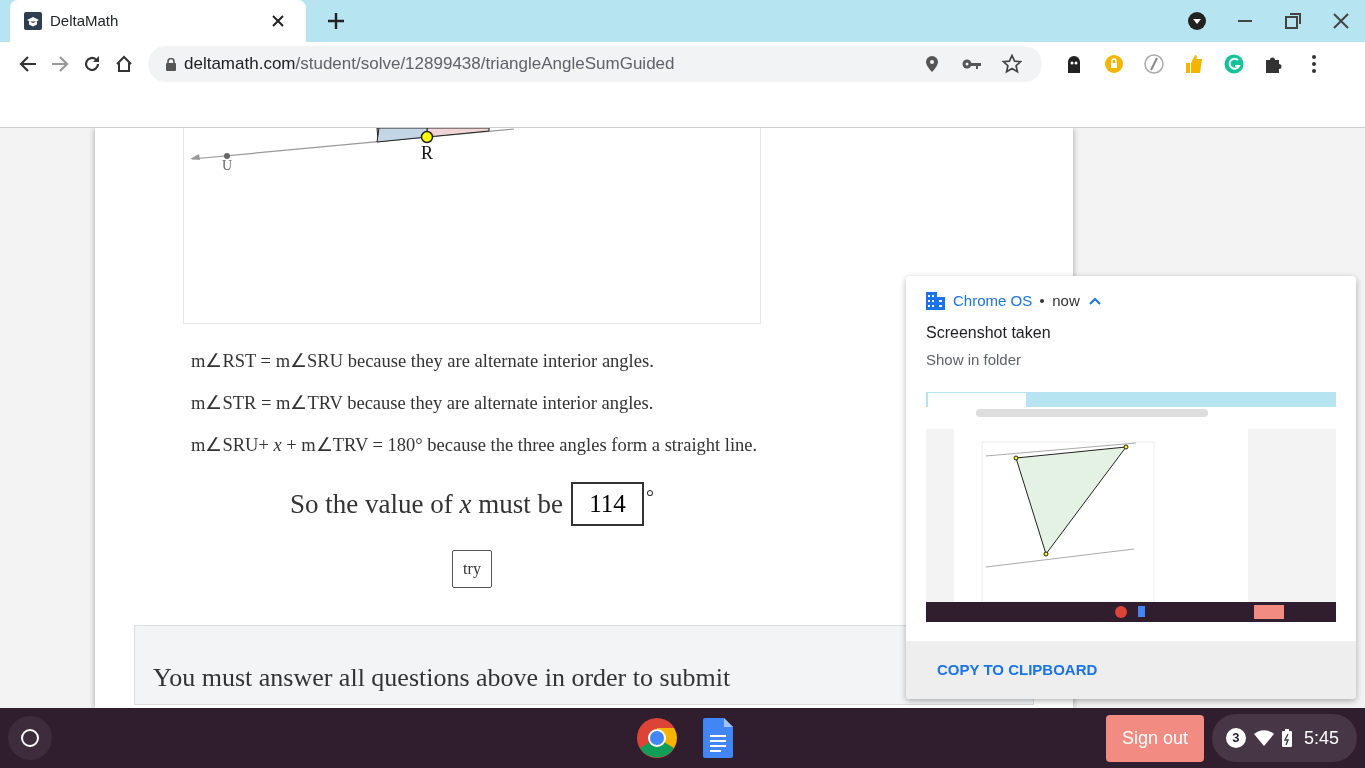  What do you see at coordinates (85, 20) in the screenshot?
I see `tab-title: DeltaMath` at bounding box center [85, 20].